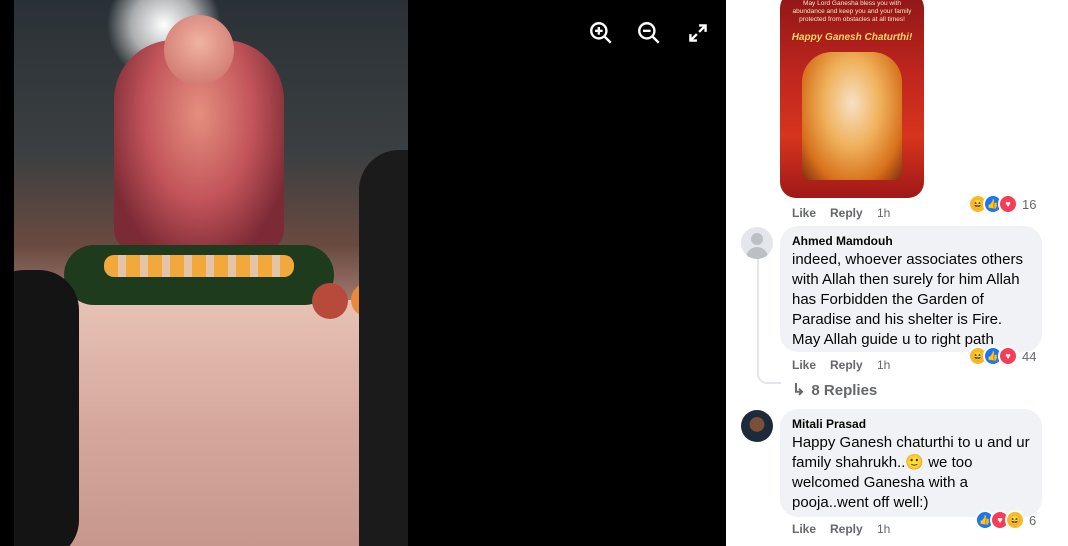  Describe the element at coordinates (911, 241) in the screenshot. I see `comment-author: Ahmed Mamdouh` at that location.